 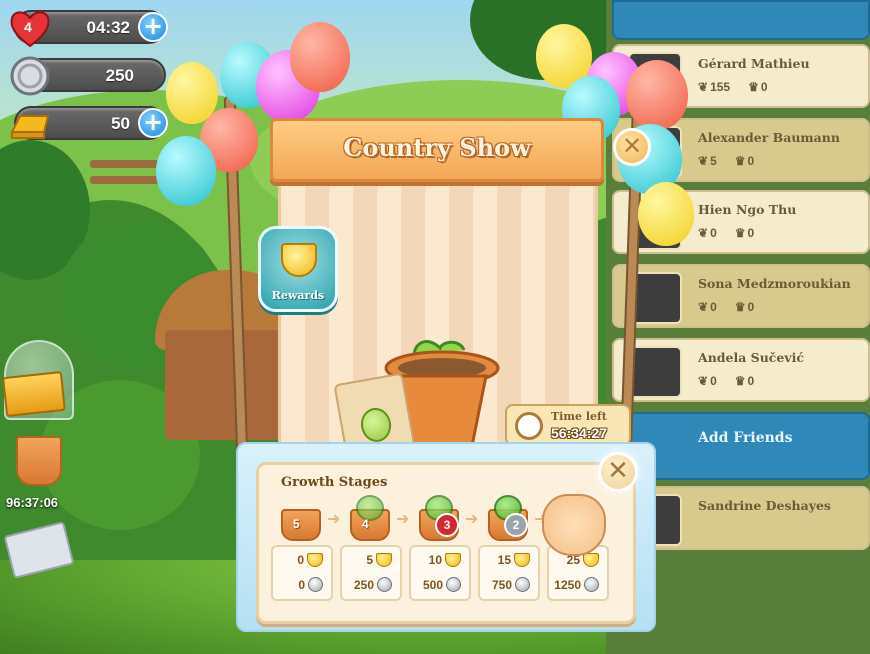 What do you see at coordinates (516, 525) in the screenshot?
I see `stage-ribbon: 2` at bounding box center [516, 525].